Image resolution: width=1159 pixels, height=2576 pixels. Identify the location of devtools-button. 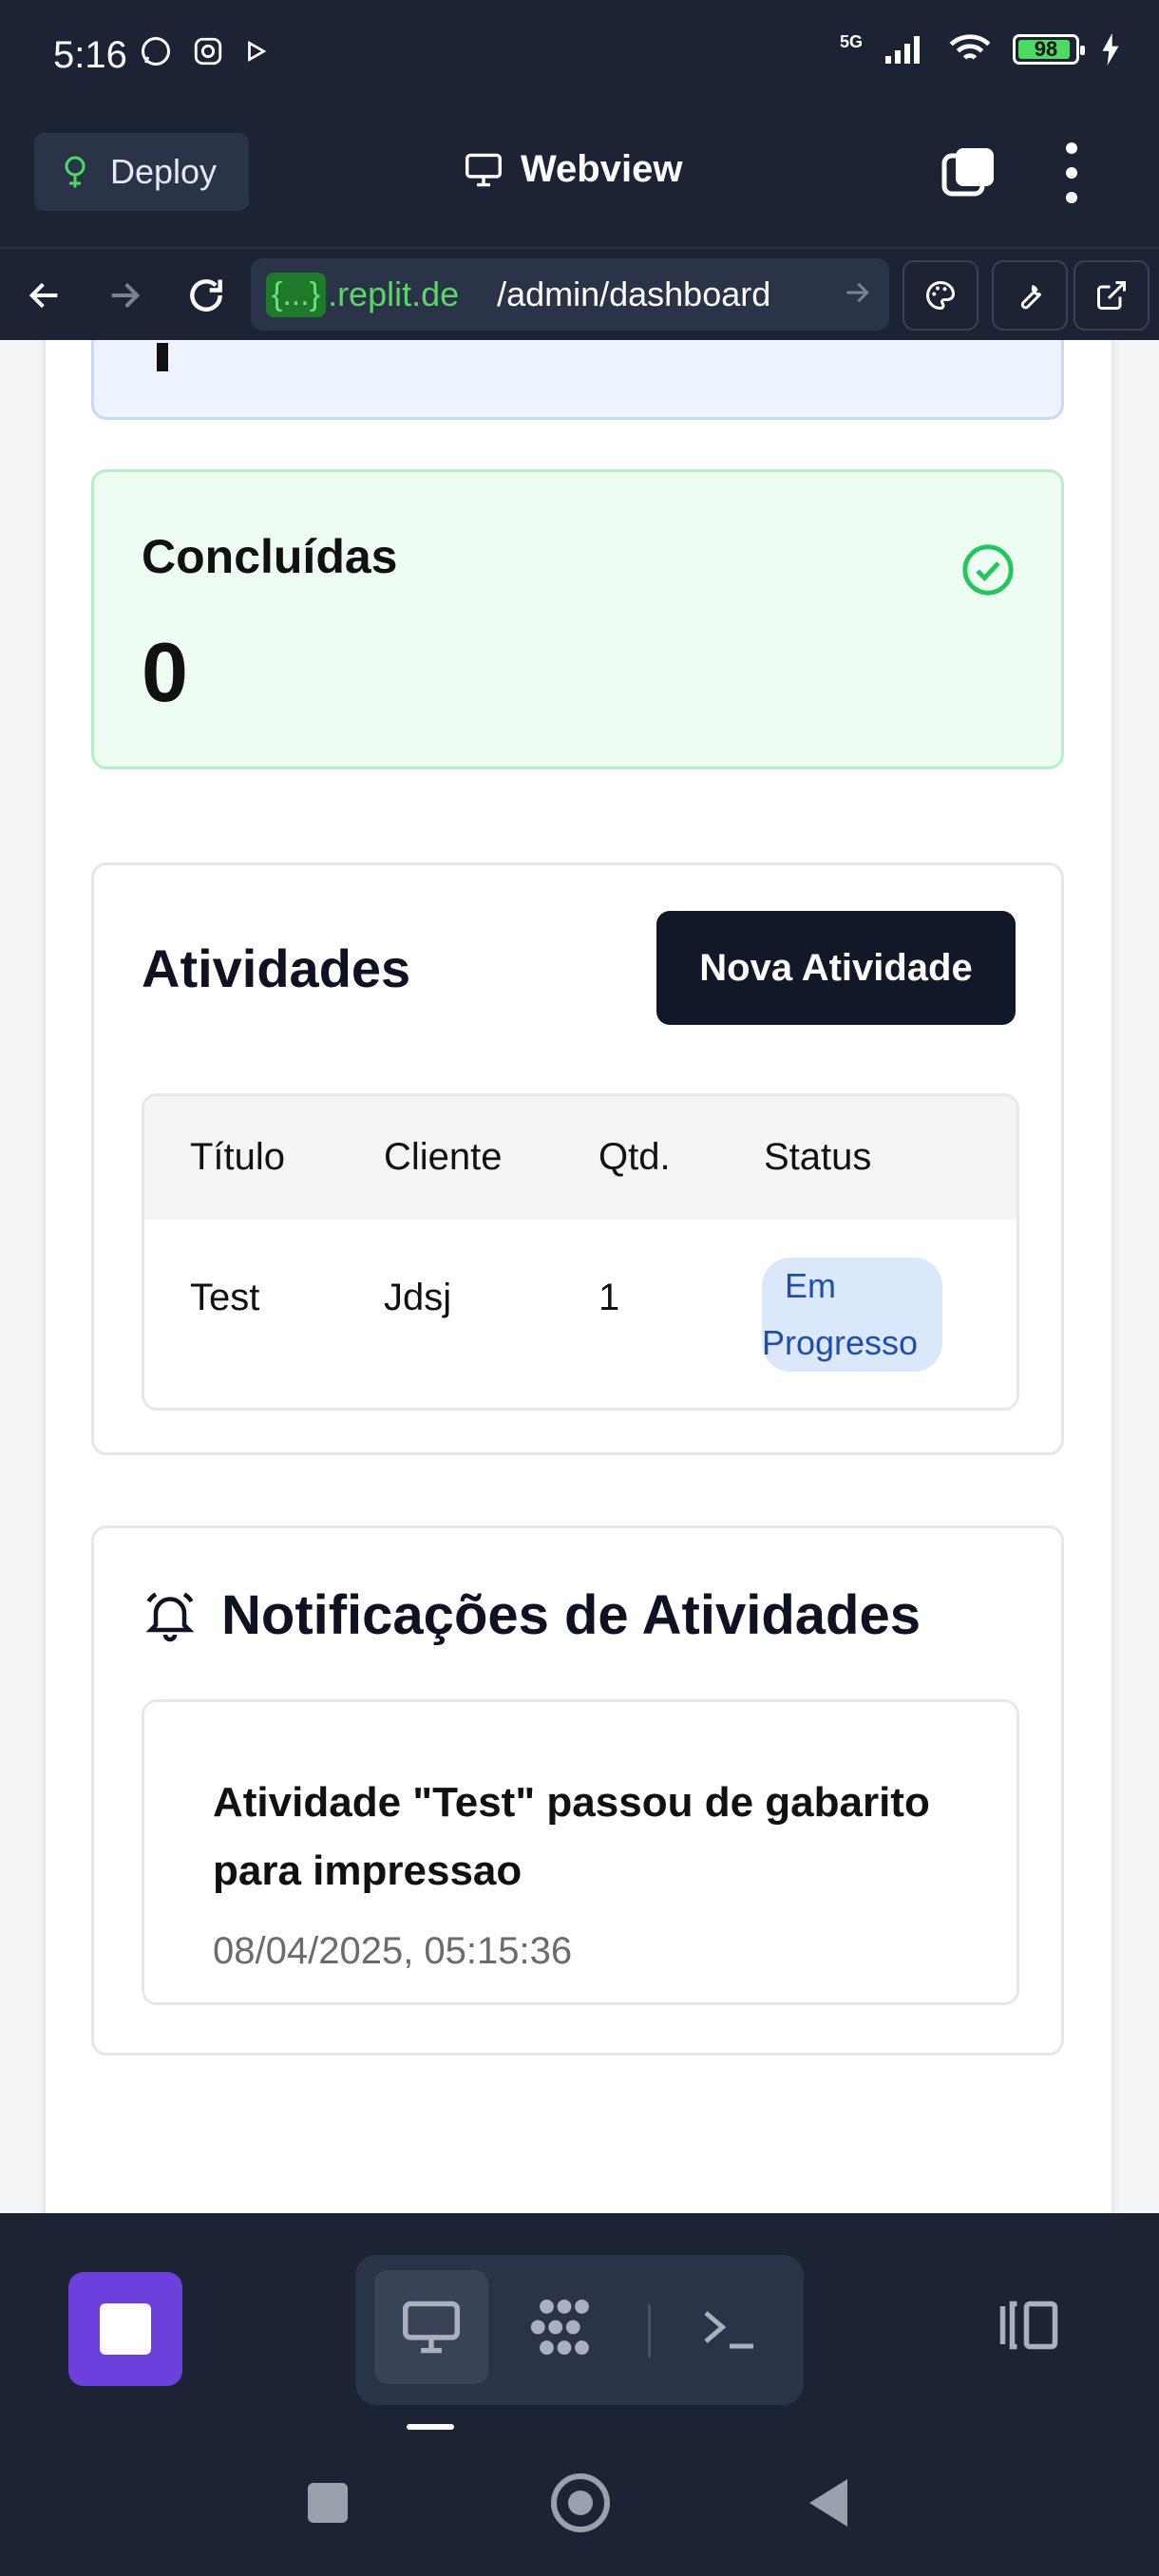
(1030, 295).